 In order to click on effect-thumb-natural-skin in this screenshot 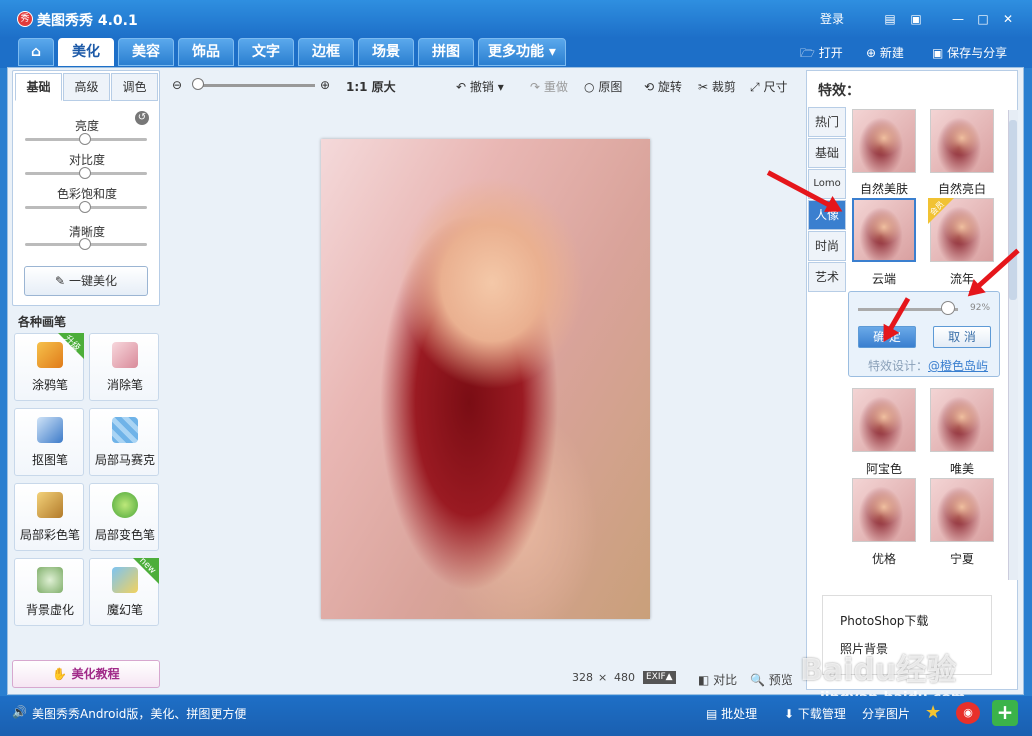, I will do `click(884, 141)`.